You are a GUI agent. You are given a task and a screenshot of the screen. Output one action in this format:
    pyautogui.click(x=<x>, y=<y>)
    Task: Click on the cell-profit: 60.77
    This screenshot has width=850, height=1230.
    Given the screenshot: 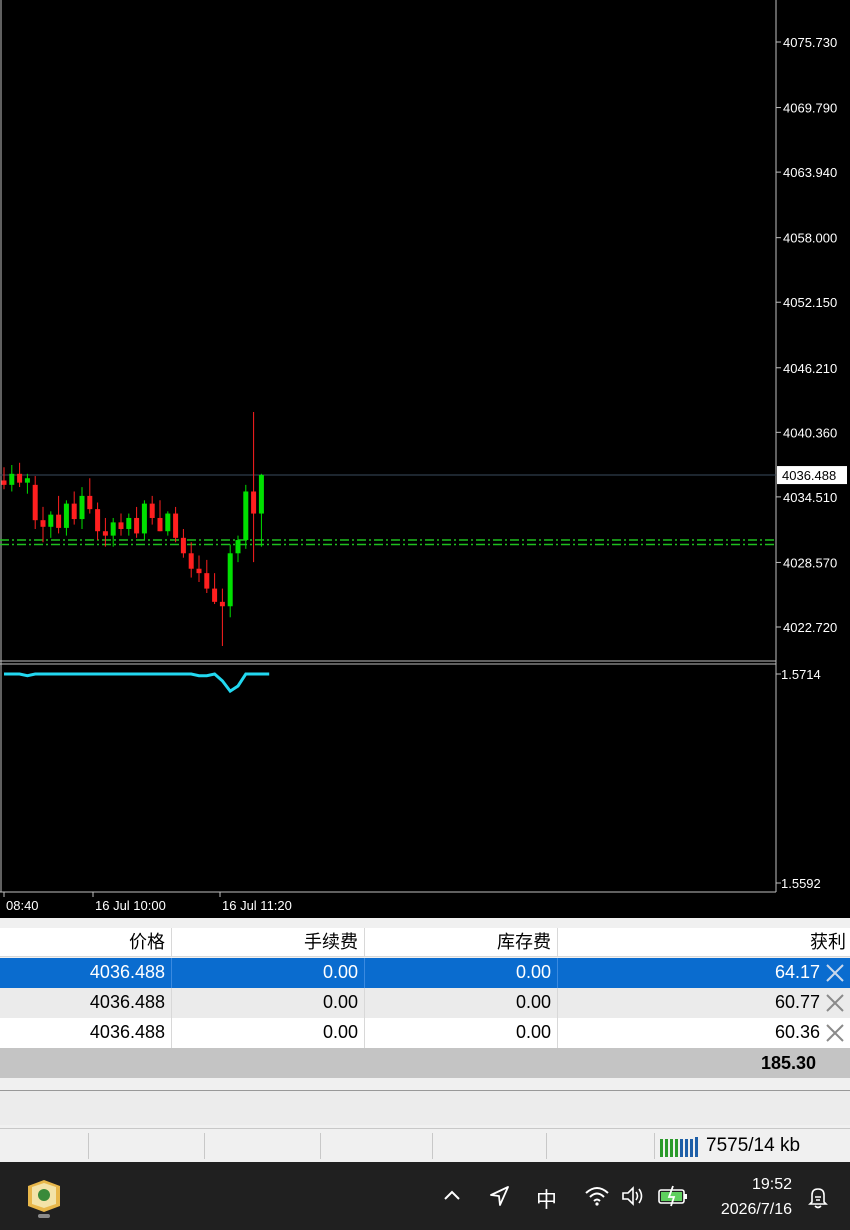 What is the action you would take?
    pyautogui.click(x=797, y=1002)
    